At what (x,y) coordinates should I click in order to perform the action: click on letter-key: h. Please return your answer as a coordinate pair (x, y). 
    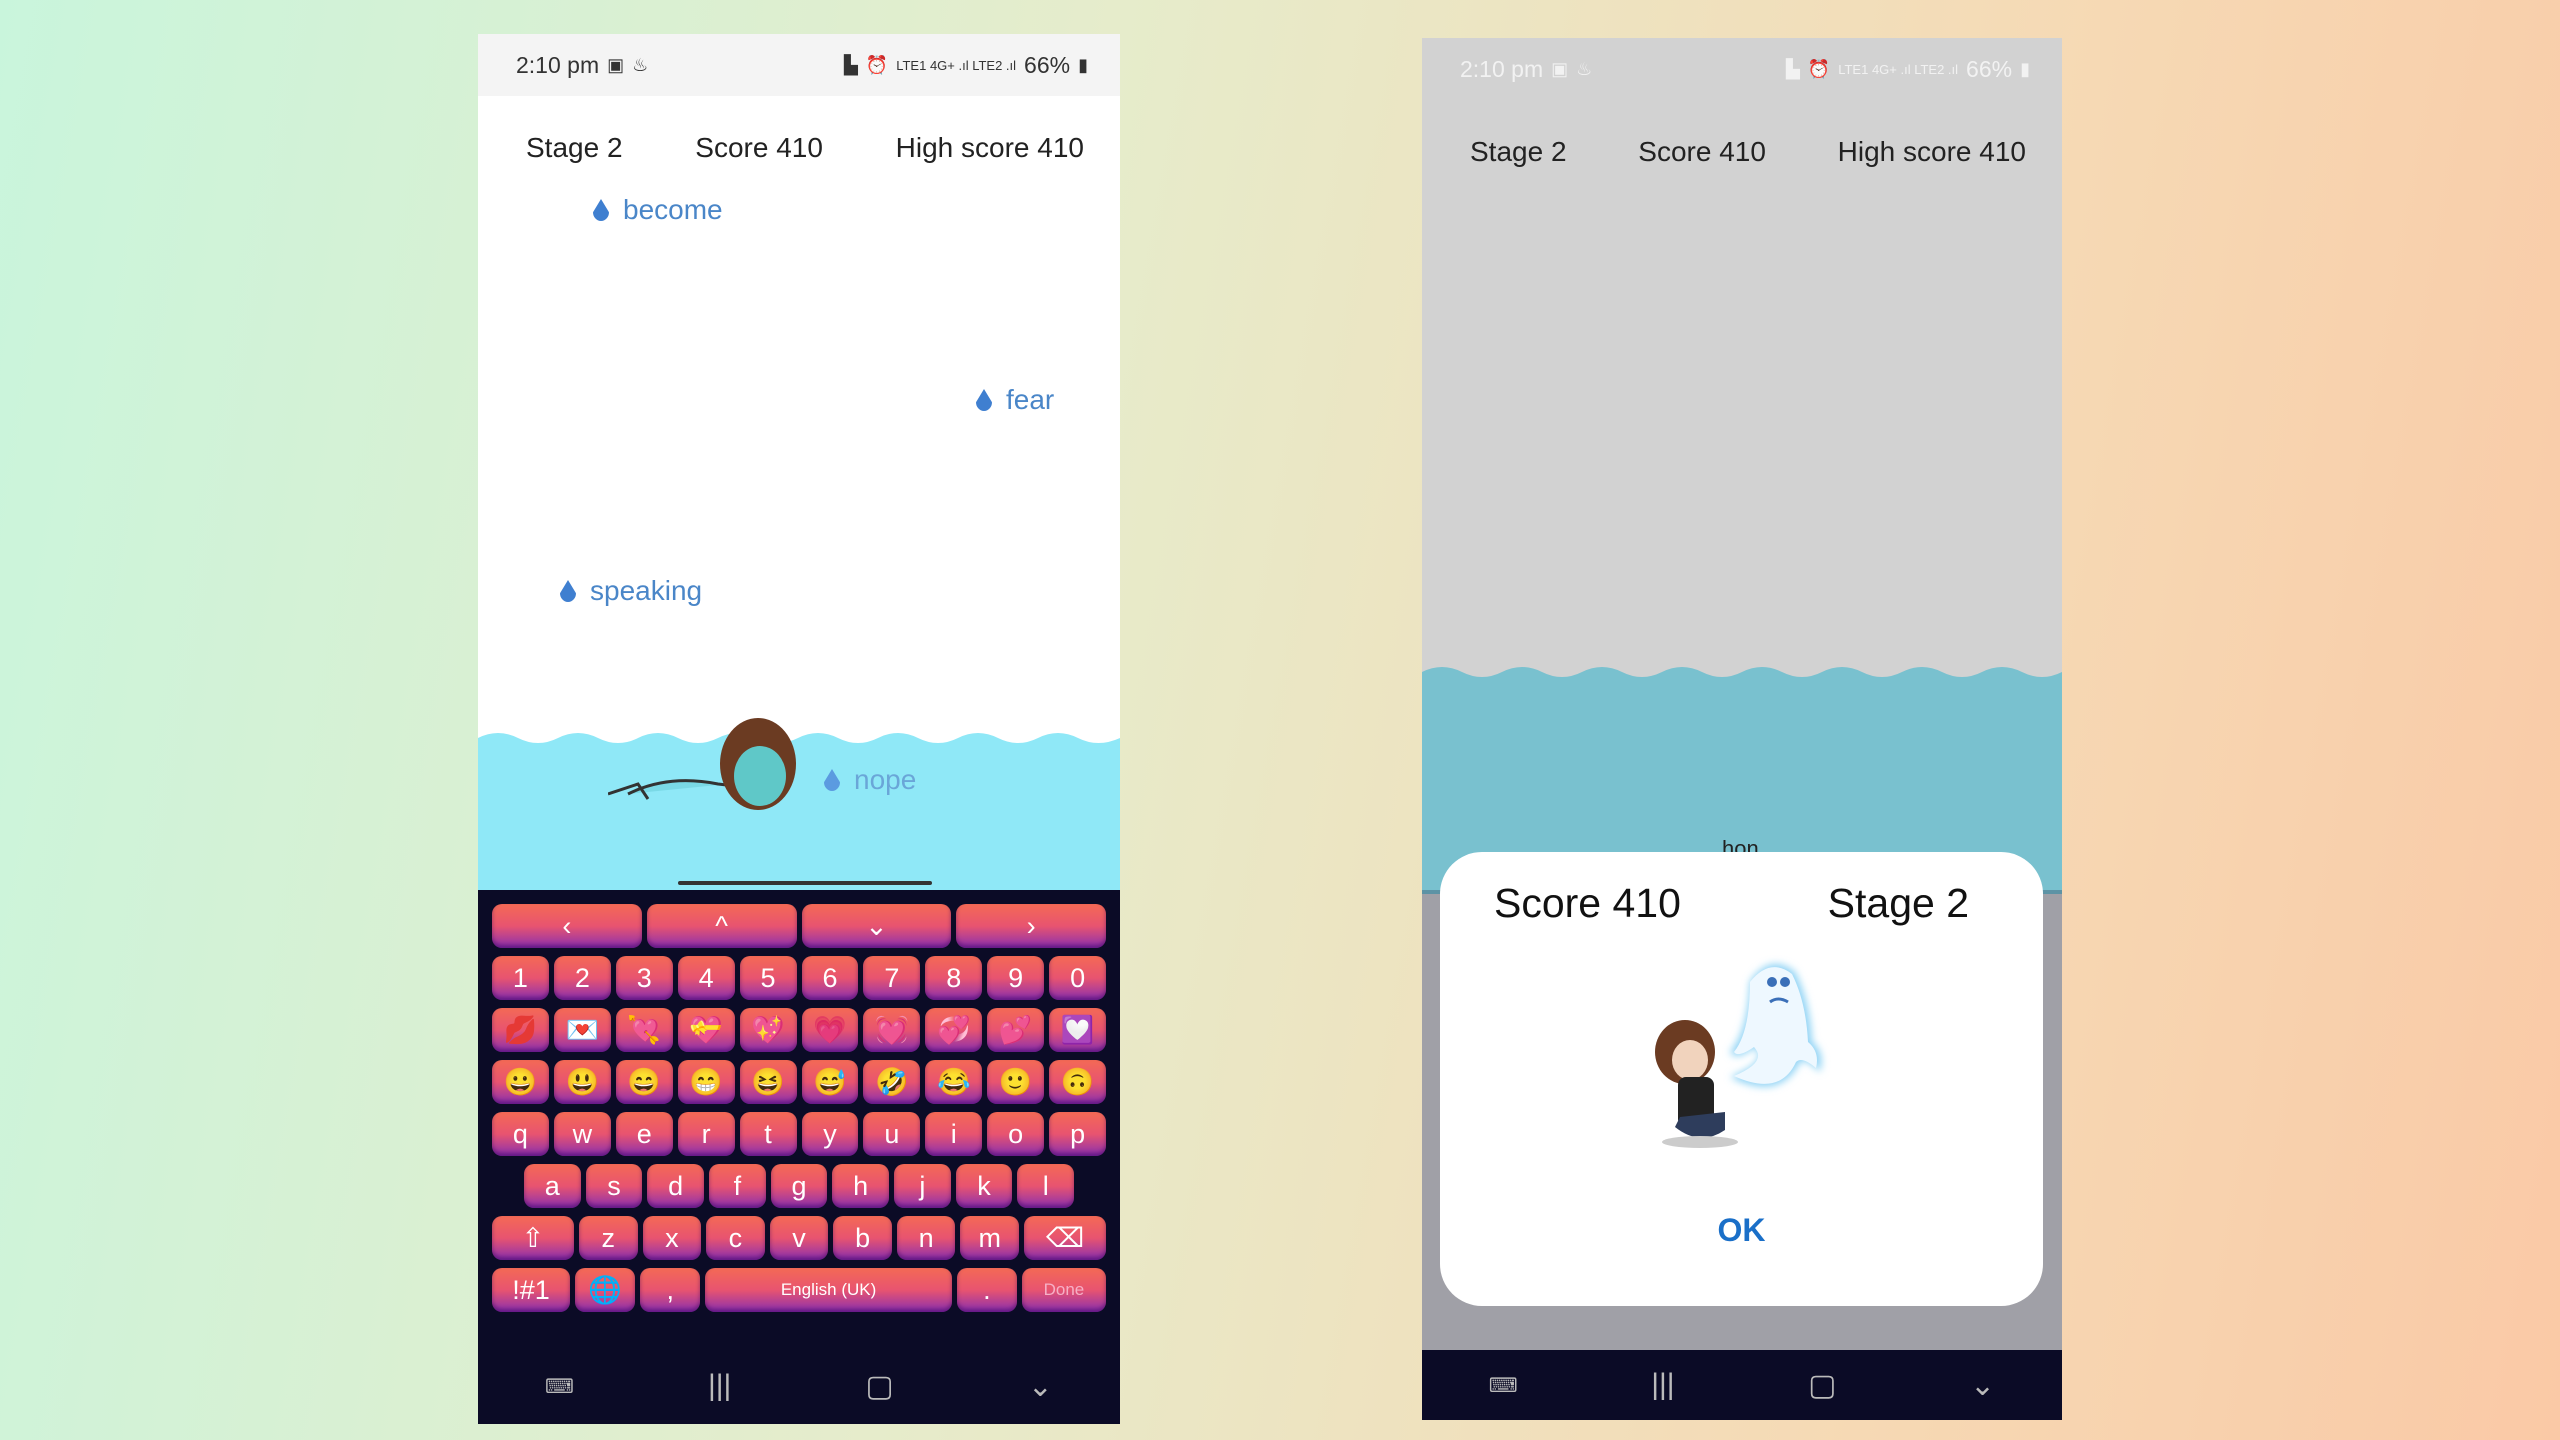
    Looking at the image, I should click on (861, 1186).